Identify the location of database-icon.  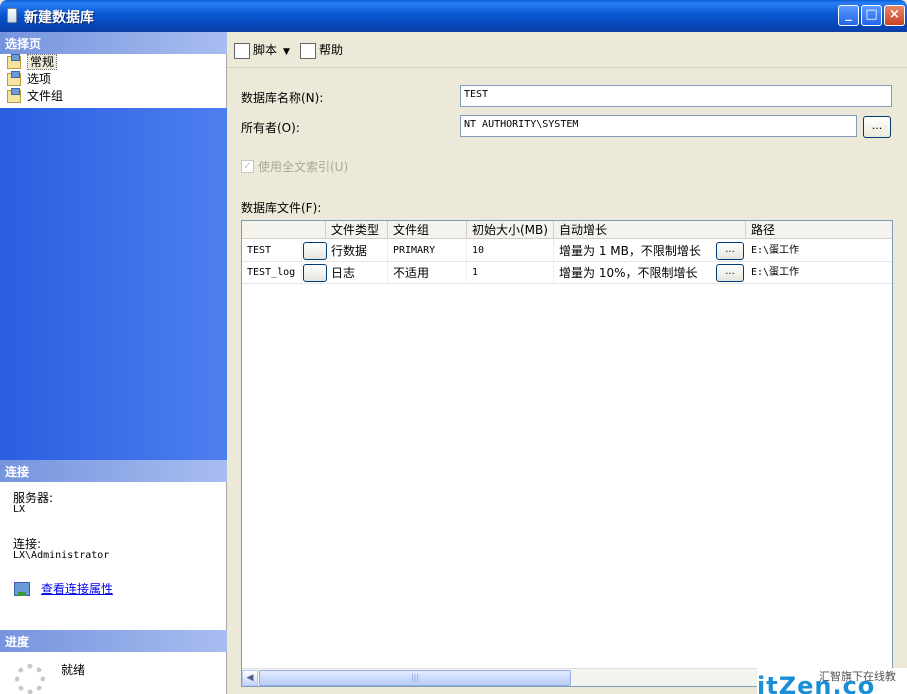
(12, 15).